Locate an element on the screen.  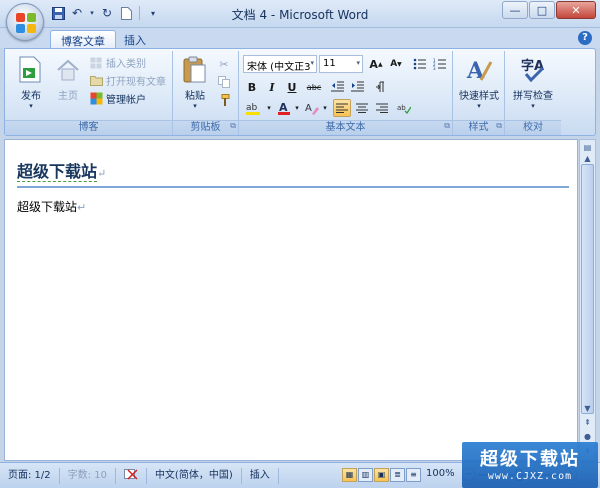
language-indicator: 中文(简体，中国) is located at coordinates (194, 475).